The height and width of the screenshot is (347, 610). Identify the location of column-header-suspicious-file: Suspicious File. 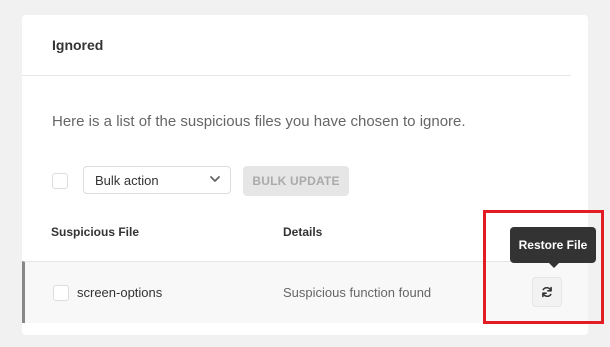
(95, 232).